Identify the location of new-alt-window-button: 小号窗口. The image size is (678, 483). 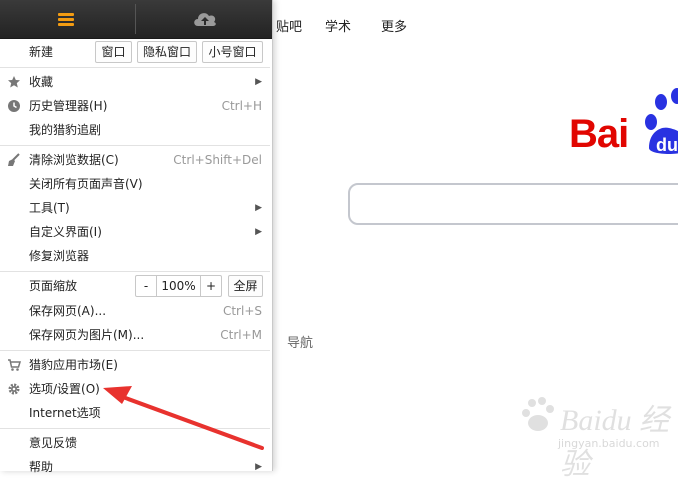
(232, 52).